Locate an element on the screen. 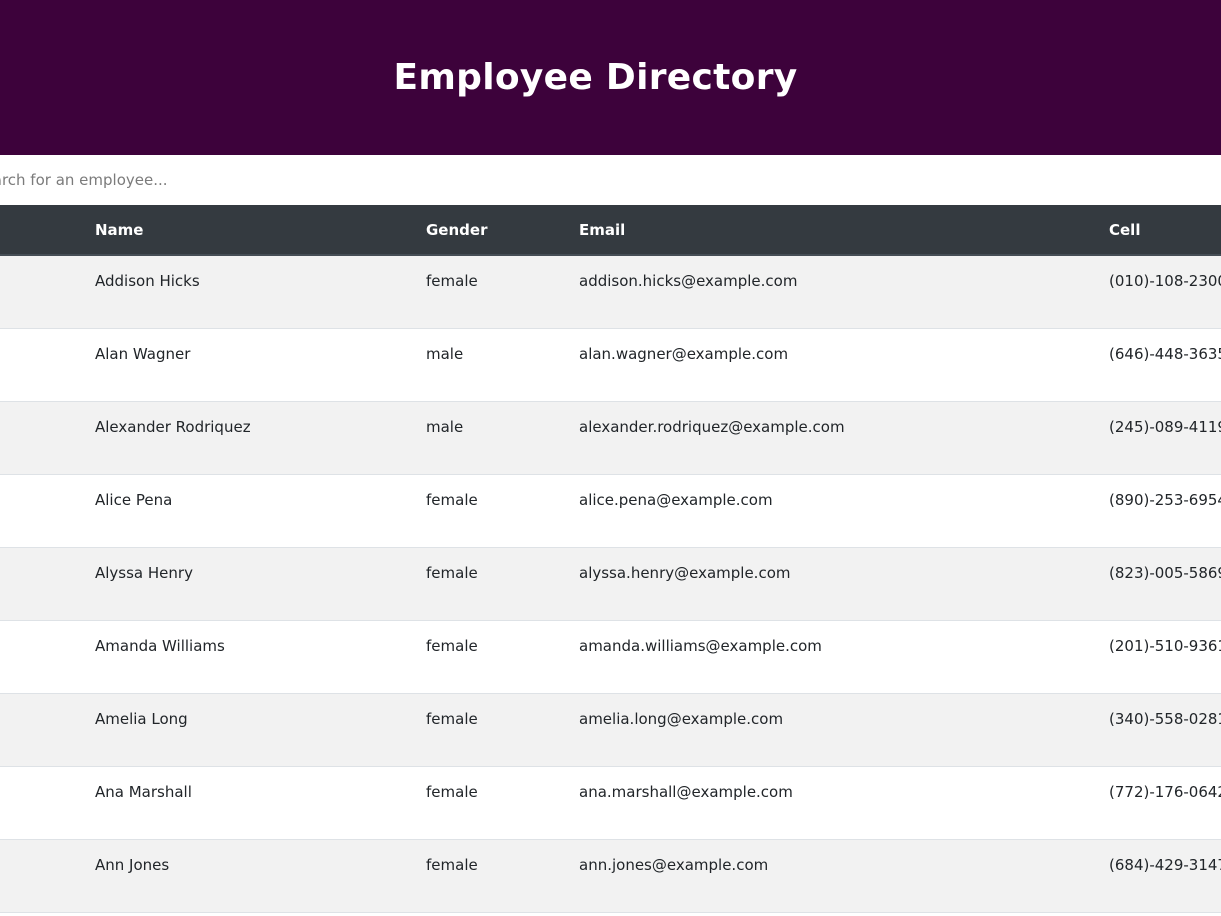 This screenshot has width=1221, height=916. employee-email: alice.pena@example.com is located at coordinates (676, 500).